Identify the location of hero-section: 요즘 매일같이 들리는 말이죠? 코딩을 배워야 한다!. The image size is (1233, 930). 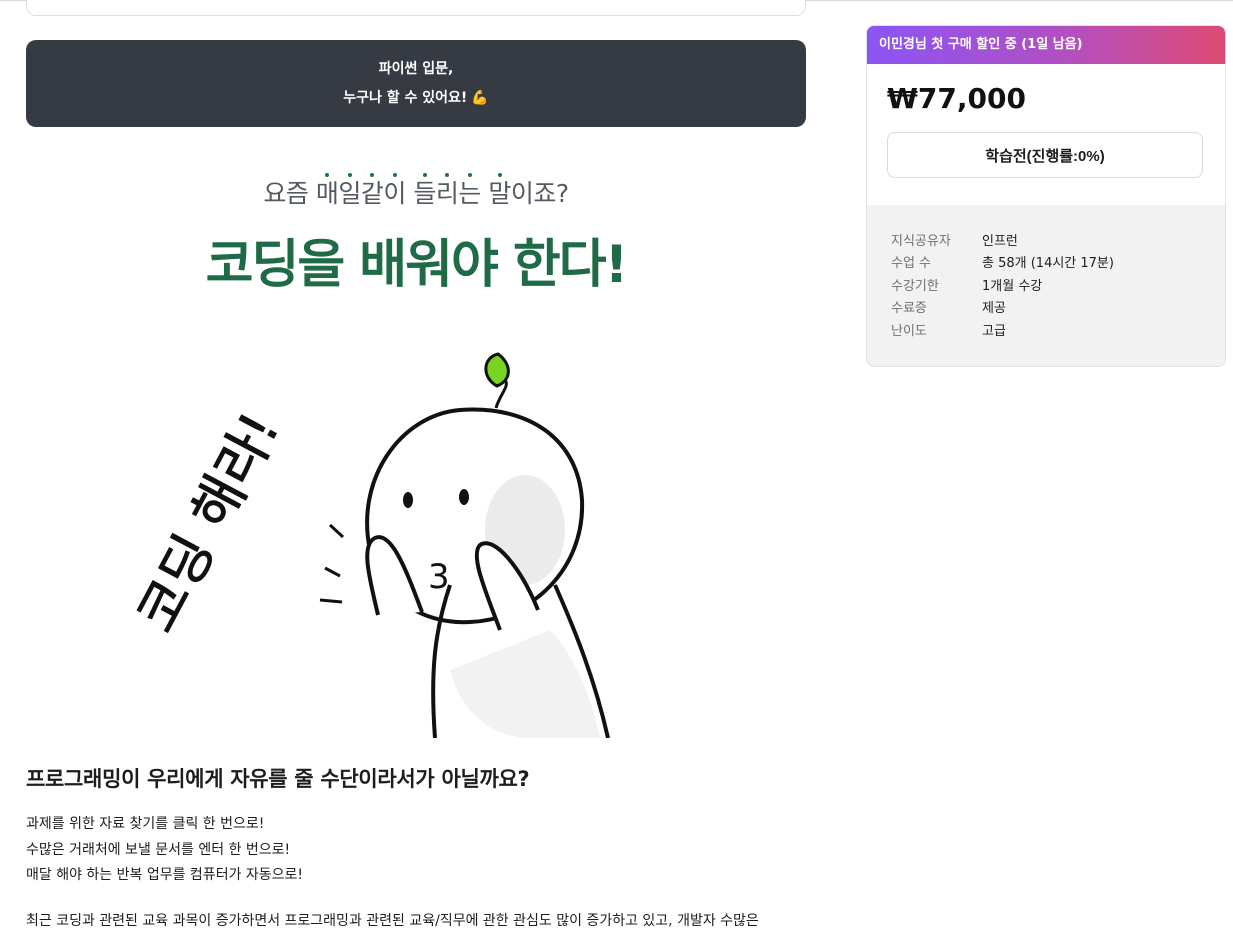
(416, 227).